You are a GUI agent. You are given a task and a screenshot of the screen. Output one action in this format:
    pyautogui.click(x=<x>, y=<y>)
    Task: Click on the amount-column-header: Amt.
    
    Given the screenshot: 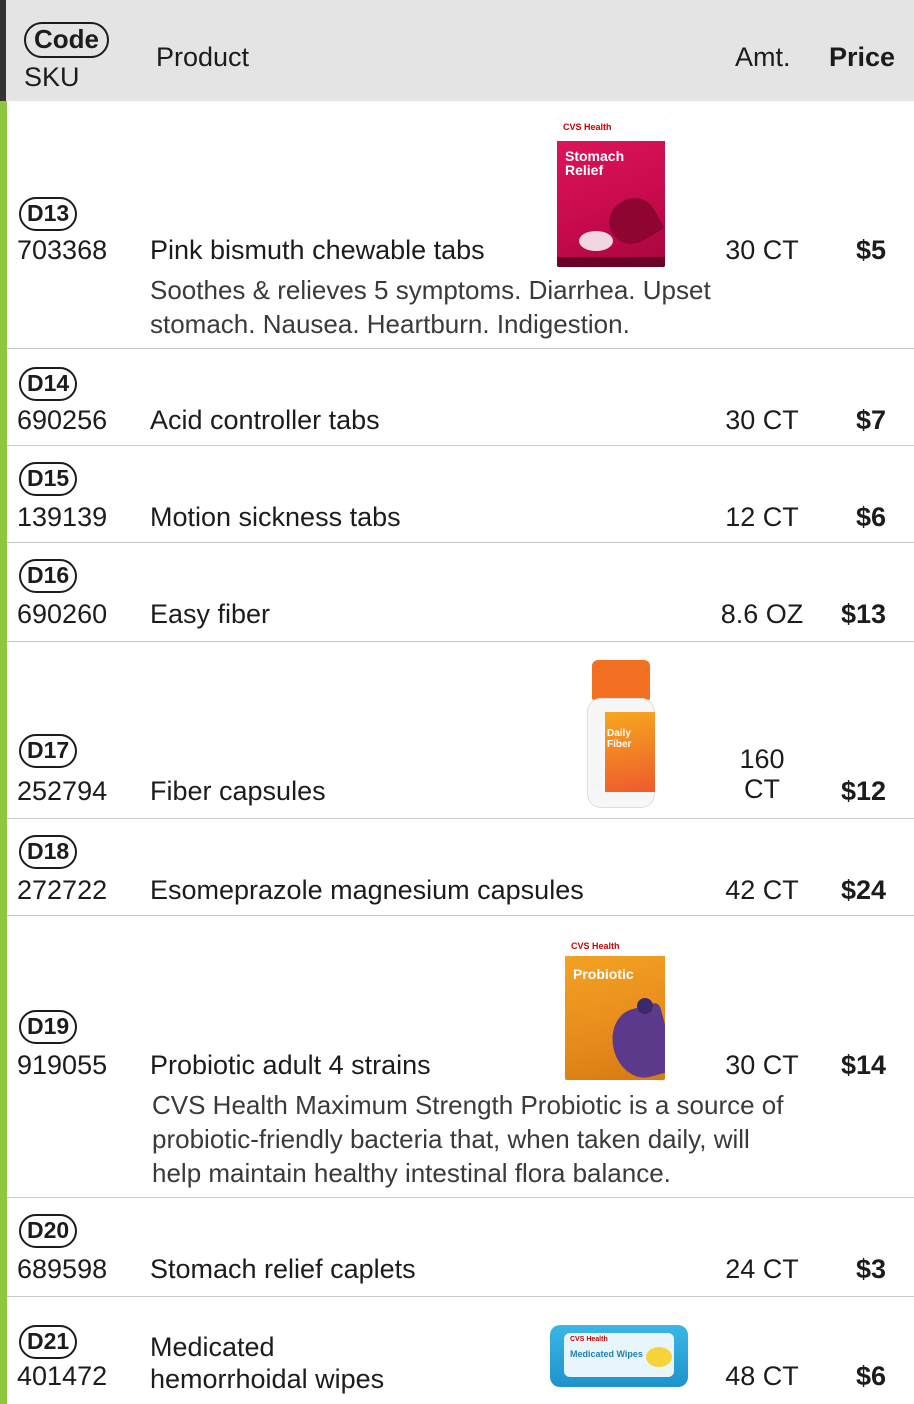 What is the action you would take?
    pyautogui.click(x=763, y=57)
    